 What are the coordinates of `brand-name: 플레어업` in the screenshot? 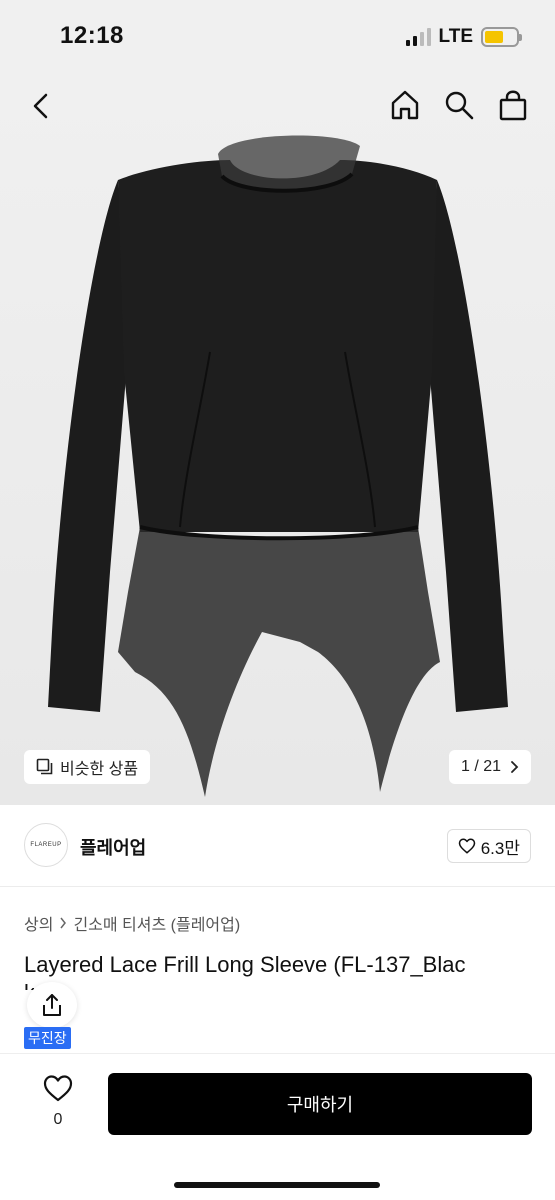 It's located at (113, 847).